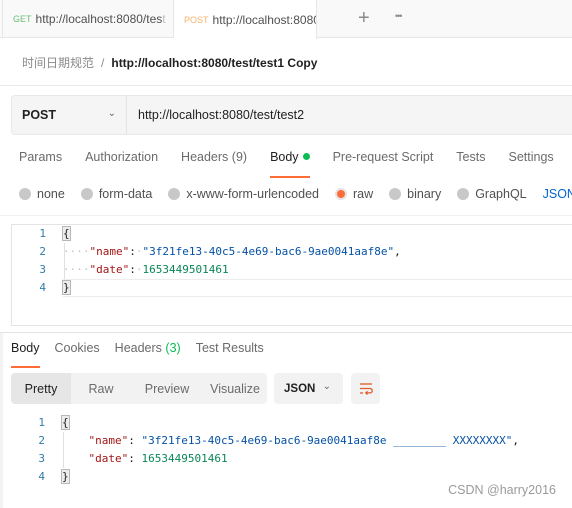 This screenshot has height=508, width=572. I want to click on tab-label: Settings, so click(531, 157).